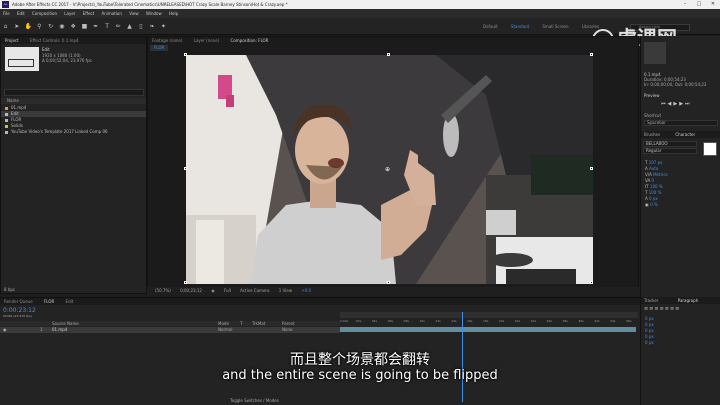 Image resolution: width=720 pixels, height=405 pixels. I want to click on font-style-select: Regular, so click(670, 151).